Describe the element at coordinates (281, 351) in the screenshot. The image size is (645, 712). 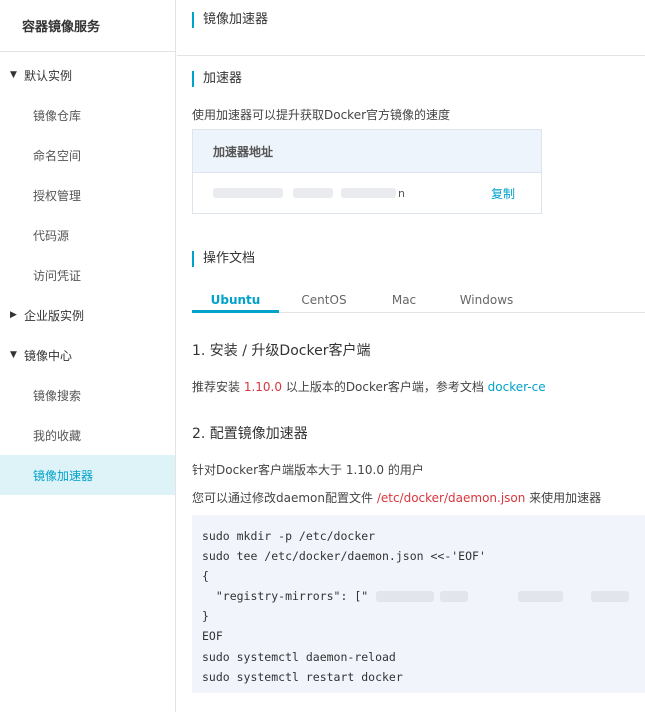
I see `step1-title: 1. 安装 / 升级Docker客户端` at that location.